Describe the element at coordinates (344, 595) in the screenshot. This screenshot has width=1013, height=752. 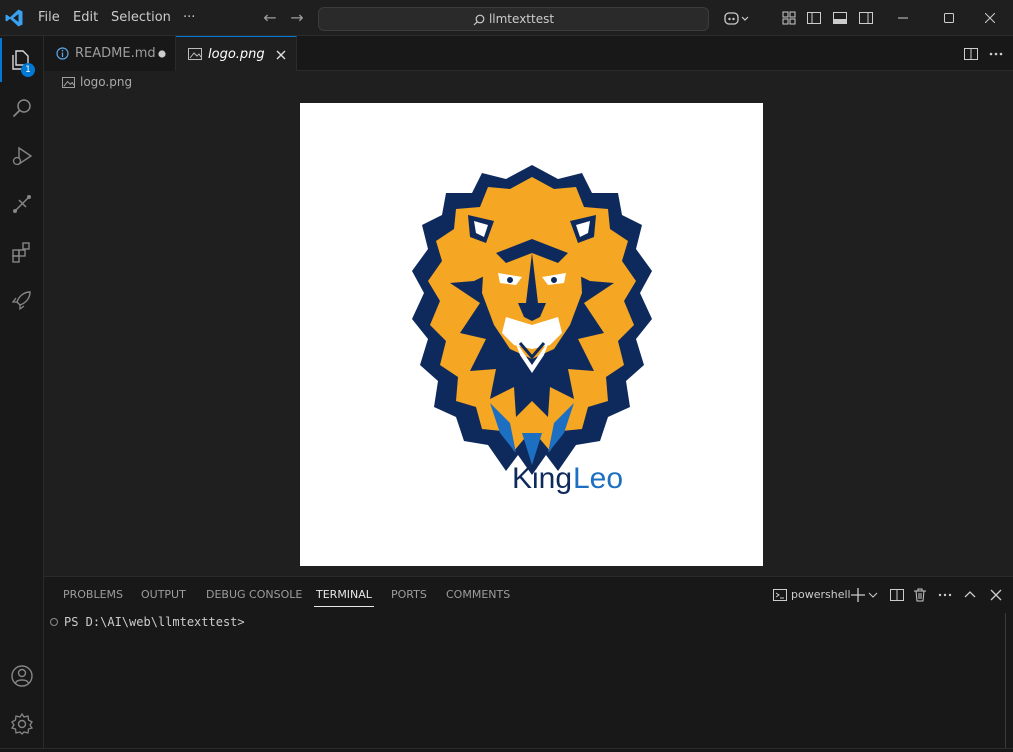
I see `tab-terminal: TERMINAL` at that location.